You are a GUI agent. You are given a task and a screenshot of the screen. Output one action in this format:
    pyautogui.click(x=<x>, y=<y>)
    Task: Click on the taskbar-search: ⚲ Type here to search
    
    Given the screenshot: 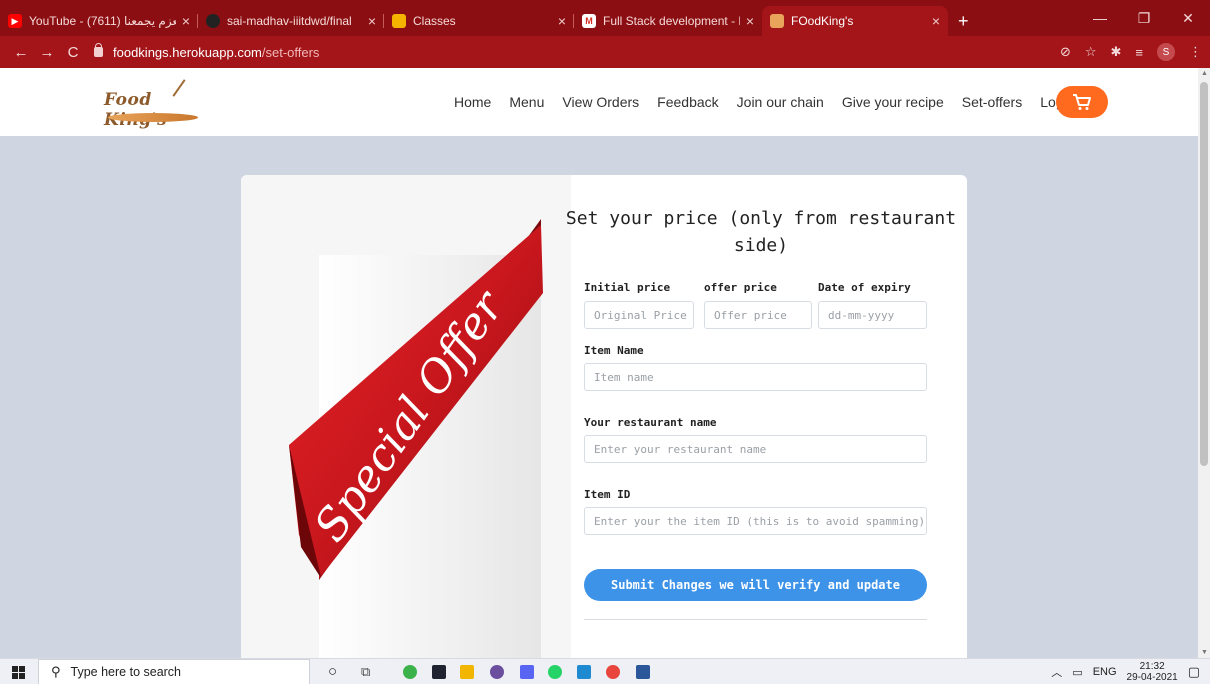 What is the action you would take?
    pyautogui.click(x=174, y=671)
    